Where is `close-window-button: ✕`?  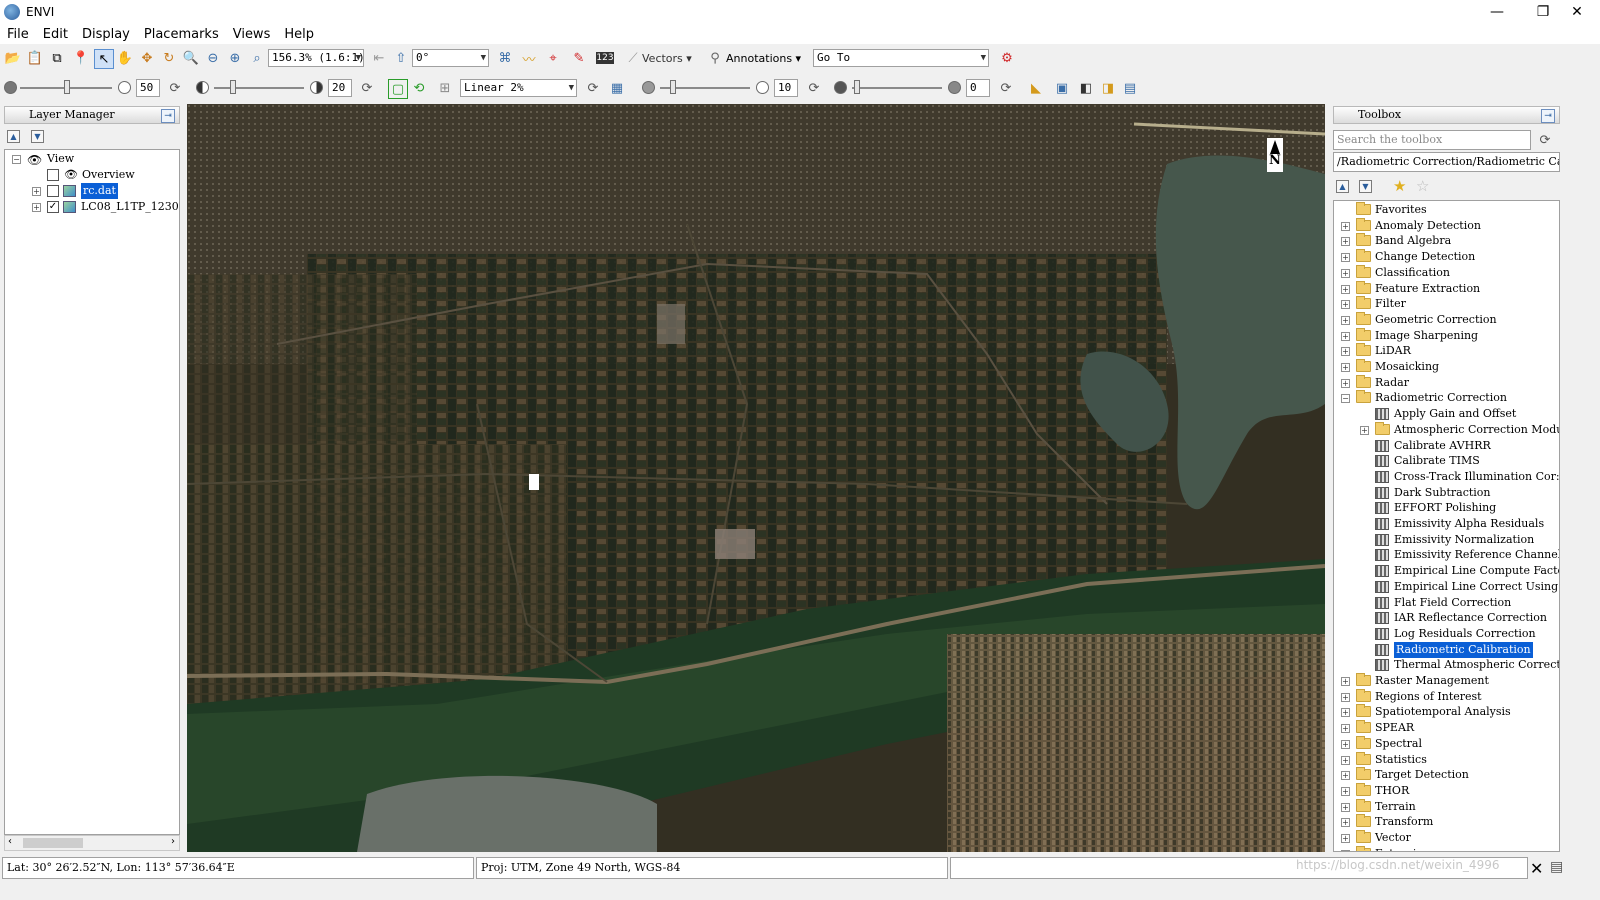 close-window-button: ✕ is located at coordinates (1577, 12).